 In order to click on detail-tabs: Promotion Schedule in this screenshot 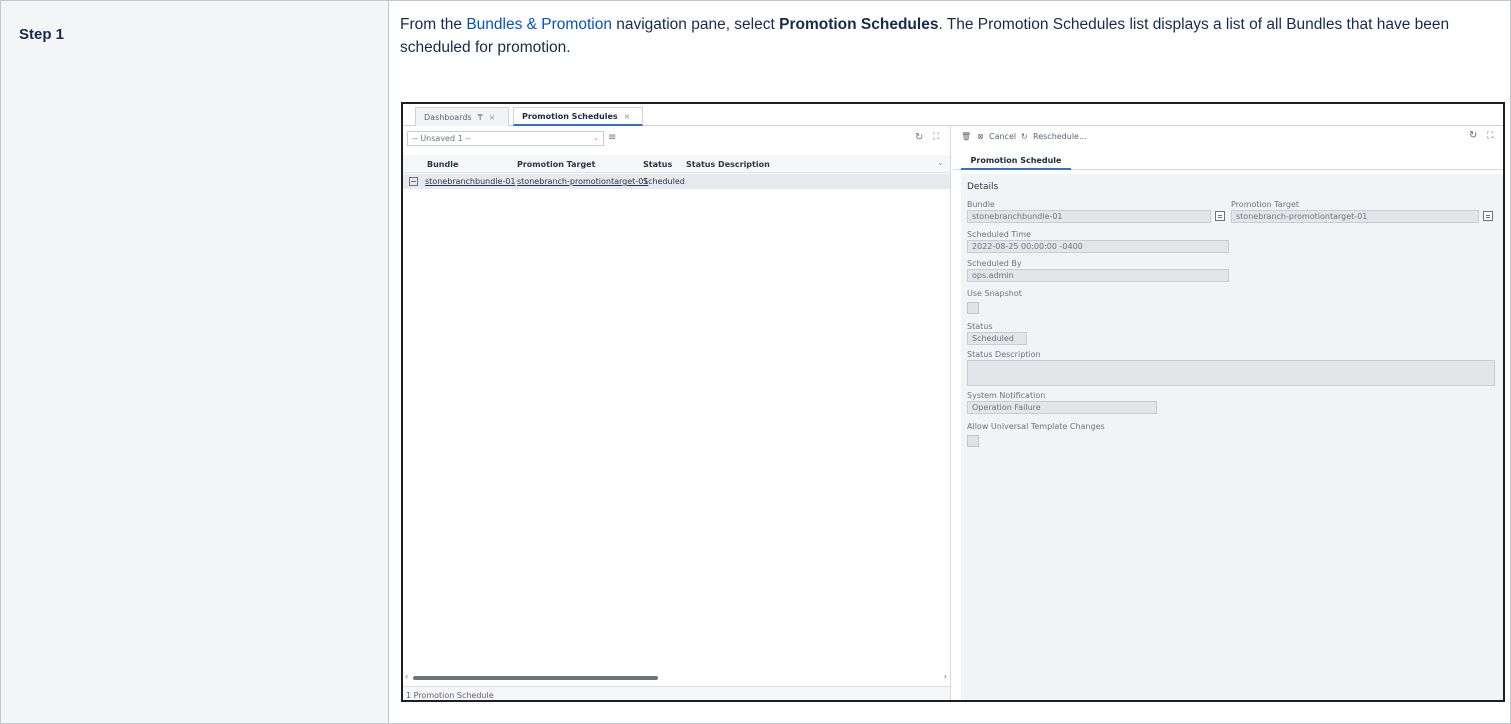, I will do `click(1228, 160)`.